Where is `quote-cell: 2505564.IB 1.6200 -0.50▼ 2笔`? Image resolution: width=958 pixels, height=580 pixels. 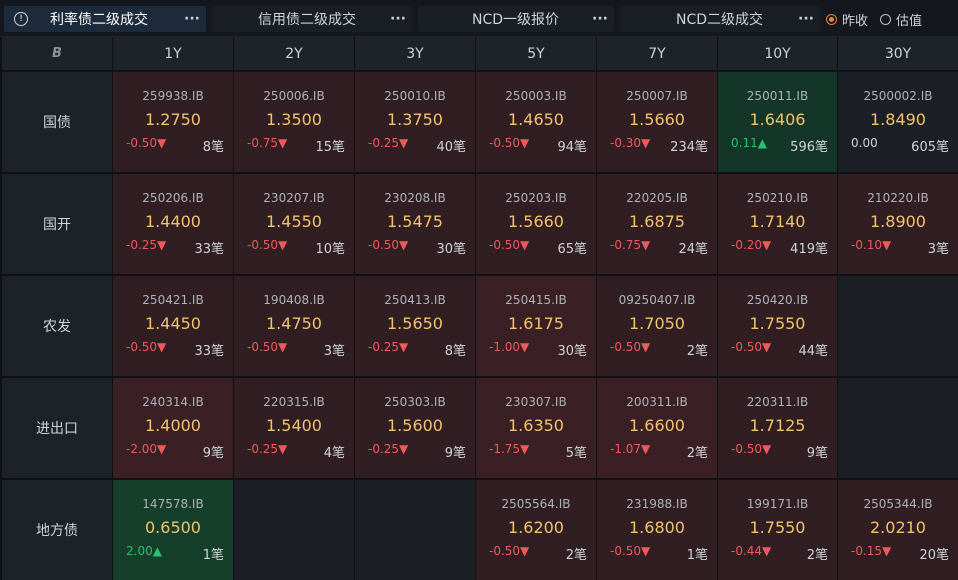 quote-cell: 2505564.IB 1.6200 -0.50▼ 2笔 is located at coordinates (536, 530).